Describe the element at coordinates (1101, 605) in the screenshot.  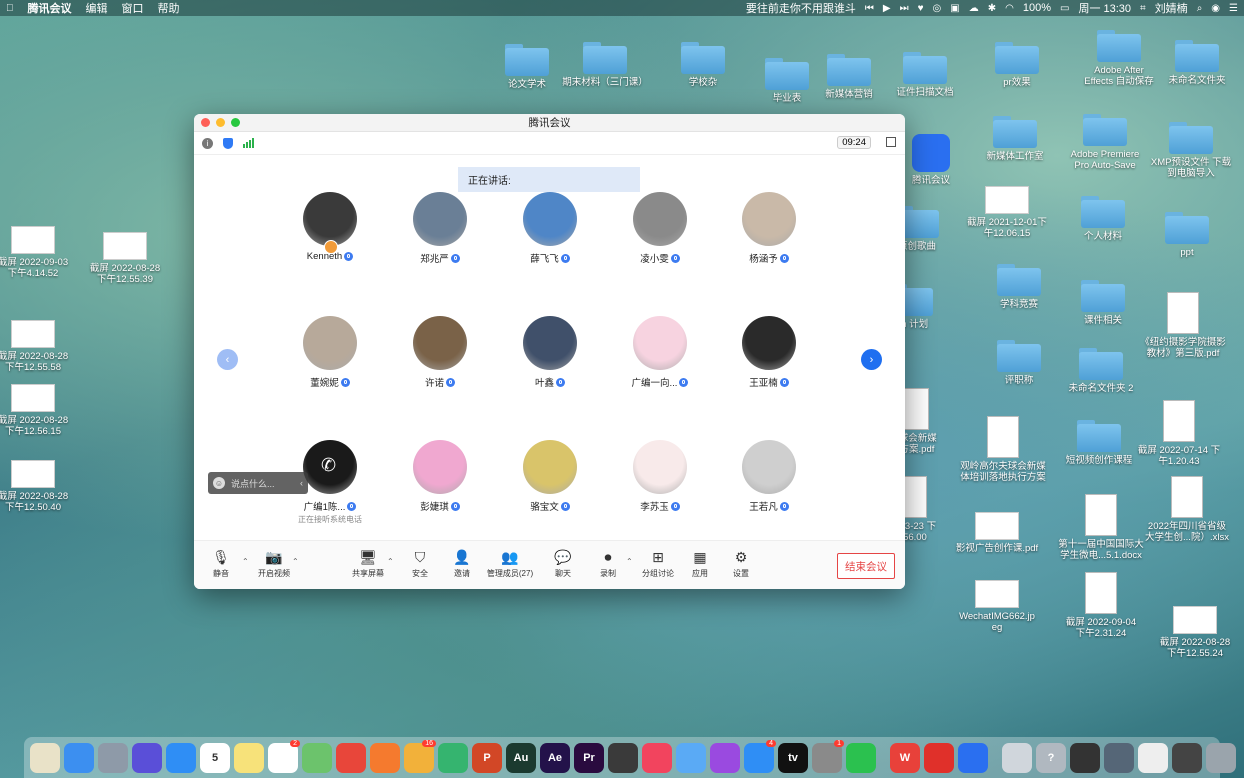
I see `desktop-item: 截屏 2022-09-04 下午2.31.24` at that location.